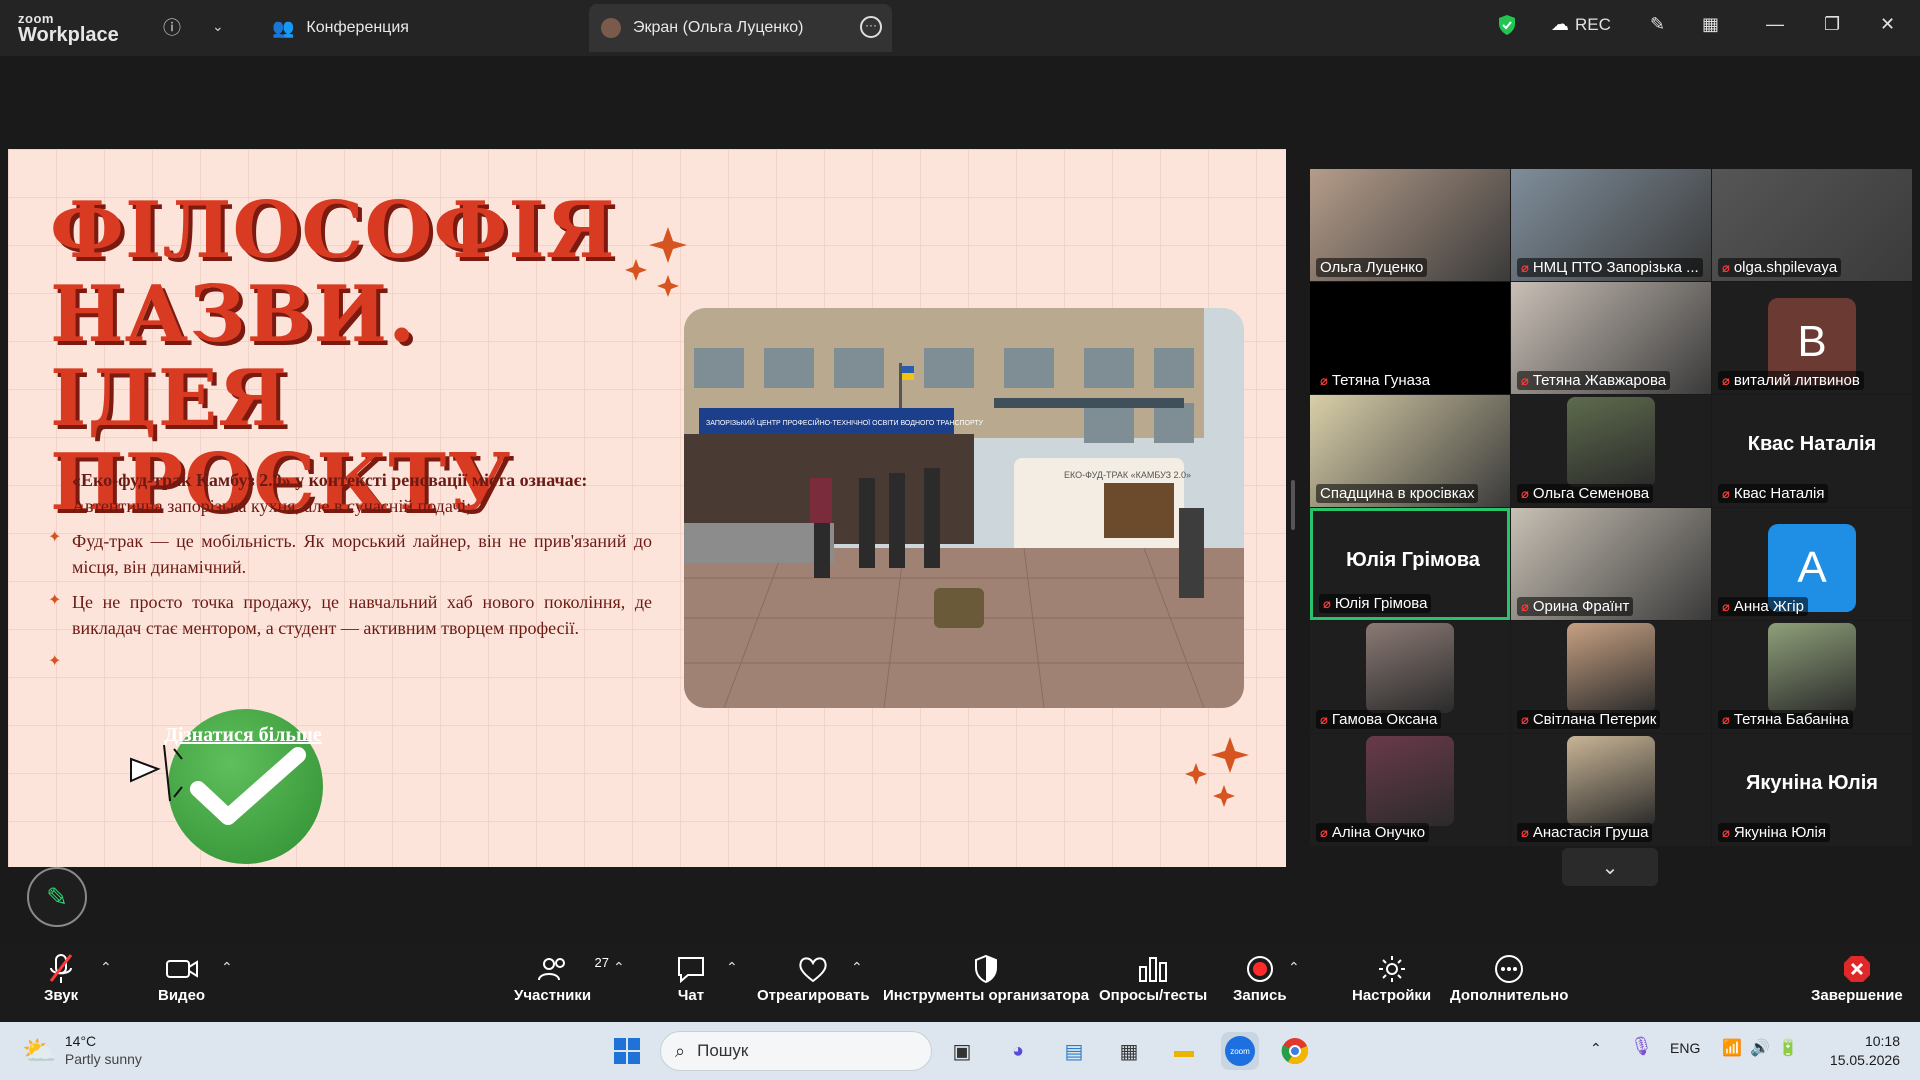  Describe the element at coordinates (1575, 606) in the screenshot. I see `participant-name-tag: ⌀ Орина Фраїнт` at that location.